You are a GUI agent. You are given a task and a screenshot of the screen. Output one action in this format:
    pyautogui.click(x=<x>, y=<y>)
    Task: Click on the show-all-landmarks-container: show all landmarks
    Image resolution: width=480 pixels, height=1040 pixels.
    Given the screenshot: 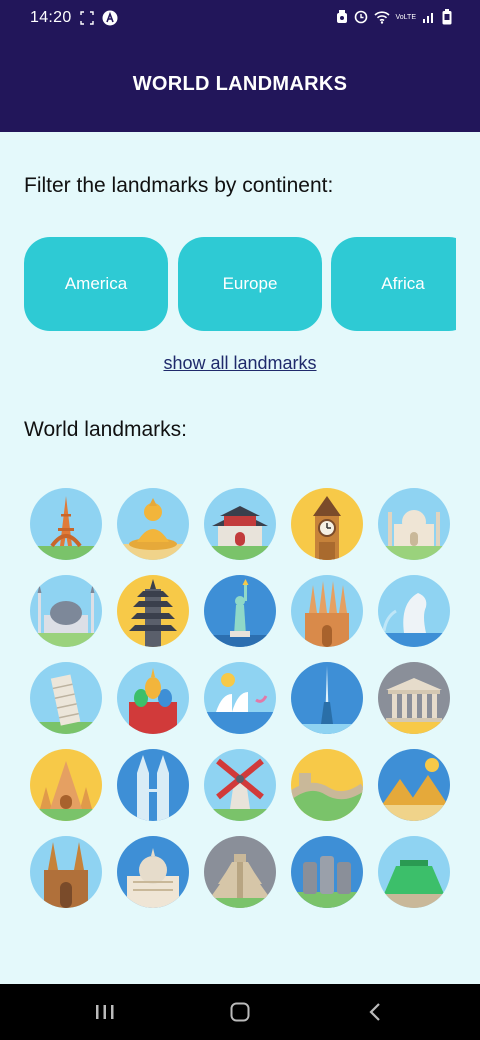 What is the action you would take?
    pyautogui.click(x=240, y=363)
    